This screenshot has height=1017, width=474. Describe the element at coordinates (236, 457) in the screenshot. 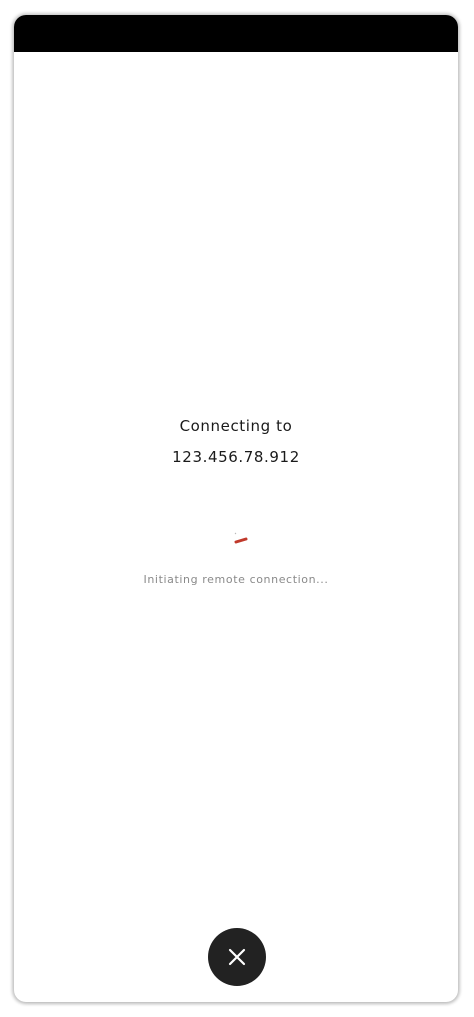

I see `remote-address: 123.456.78.912` at that location.